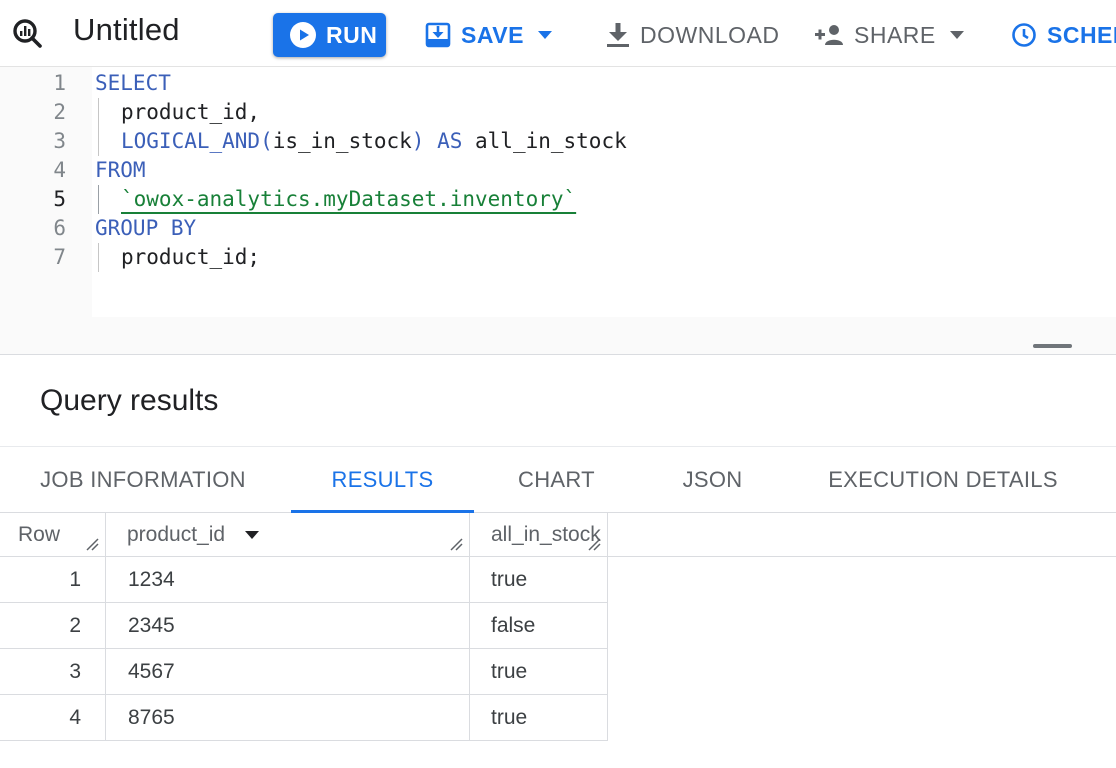  I want to click on tab-chart: CHART, so click(556, 479).